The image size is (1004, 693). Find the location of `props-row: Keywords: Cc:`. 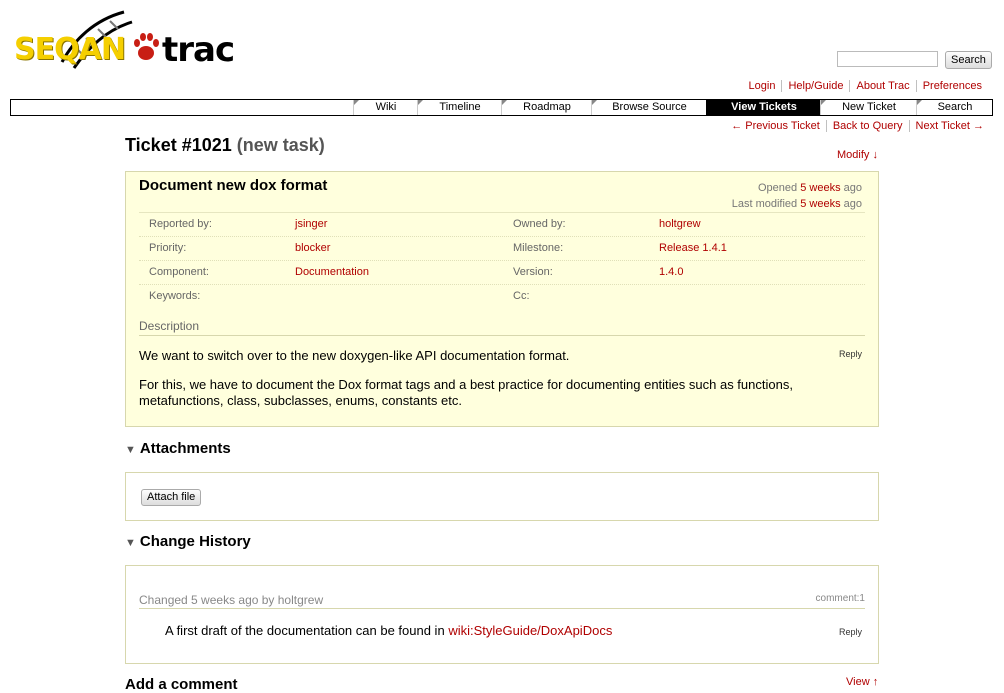

props-row: Keywords: Cc: is located at coordinates (502, 296).